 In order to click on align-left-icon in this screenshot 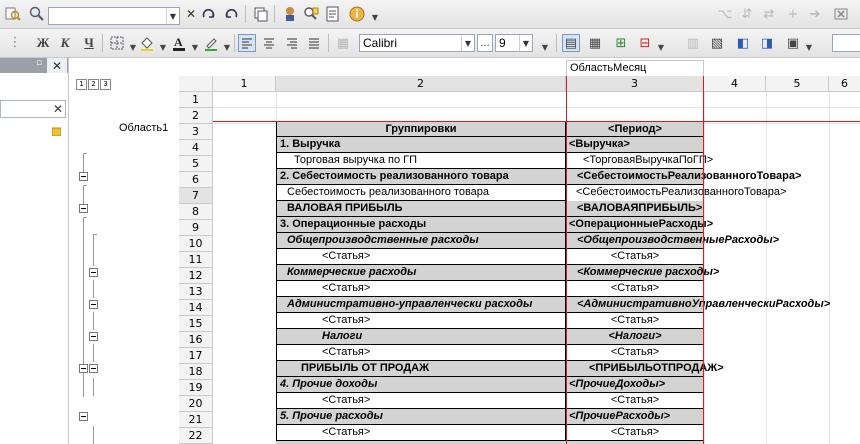, I will do `click(247, 43)`.